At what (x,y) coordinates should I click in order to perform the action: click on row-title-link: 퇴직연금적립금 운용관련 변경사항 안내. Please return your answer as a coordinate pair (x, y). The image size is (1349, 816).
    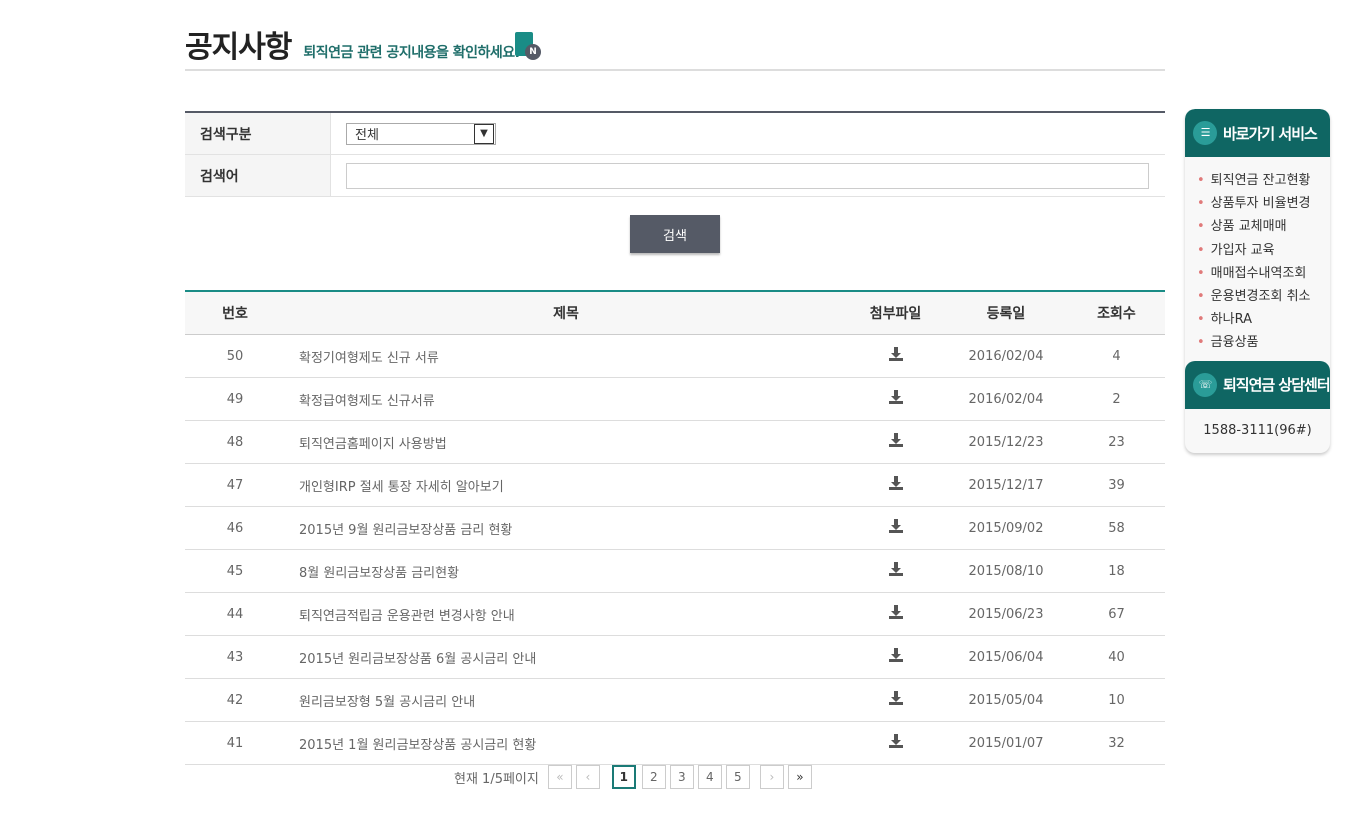
    Looking at the image, I should click on (566, 614).